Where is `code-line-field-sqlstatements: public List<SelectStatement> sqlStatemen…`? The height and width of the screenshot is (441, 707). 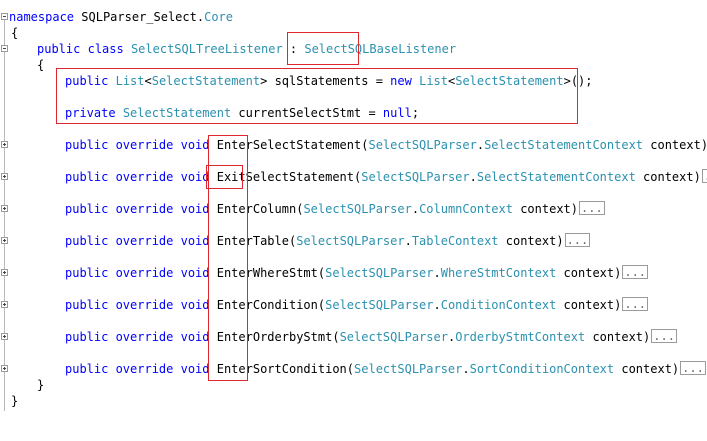 code-line-field-sqlstatements: public List<SelectStatement> sqlStatemen… is located at coordinates (353, 81).